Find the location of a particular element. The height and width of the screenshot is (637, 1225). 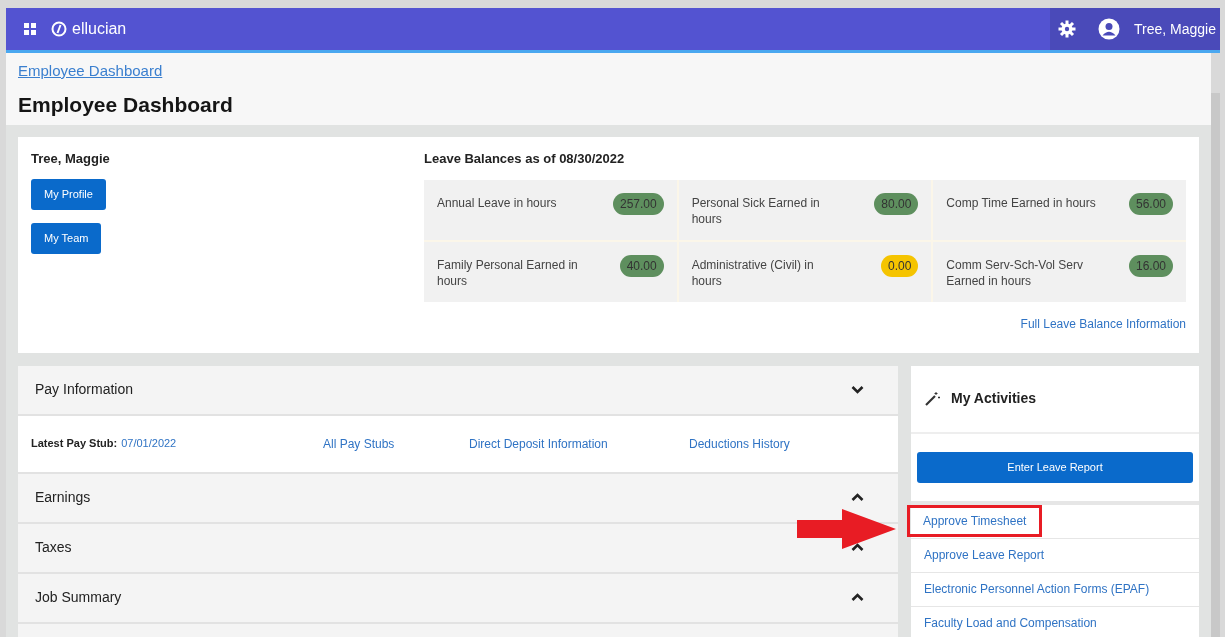

balance-badge: 16.00 is located at coordinates (1150, 266).